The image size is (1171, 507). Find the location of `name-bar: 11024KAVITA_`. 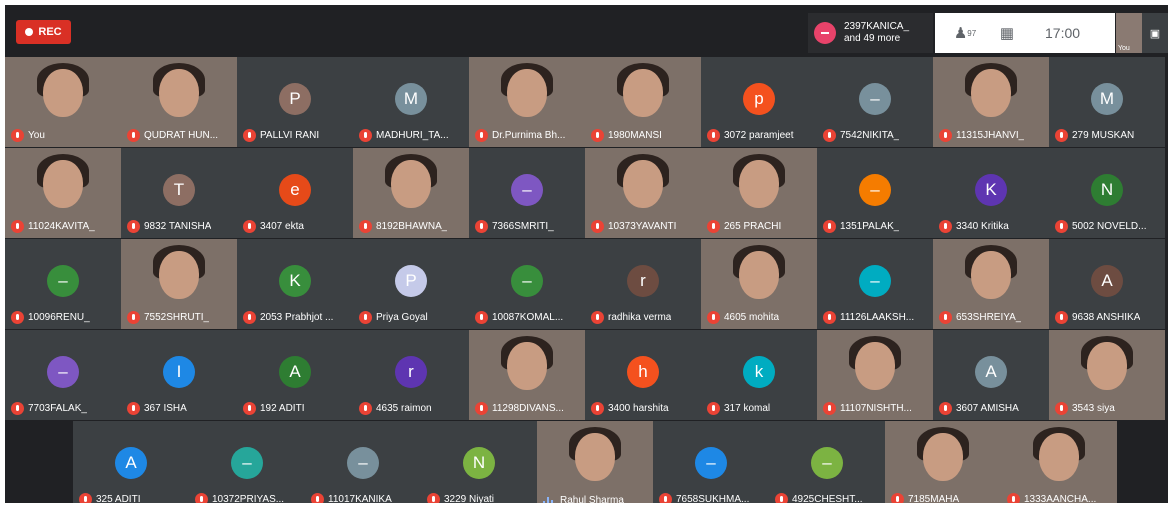

name-bar: 11024KAVITA_ is located at coordinates (64, 226).